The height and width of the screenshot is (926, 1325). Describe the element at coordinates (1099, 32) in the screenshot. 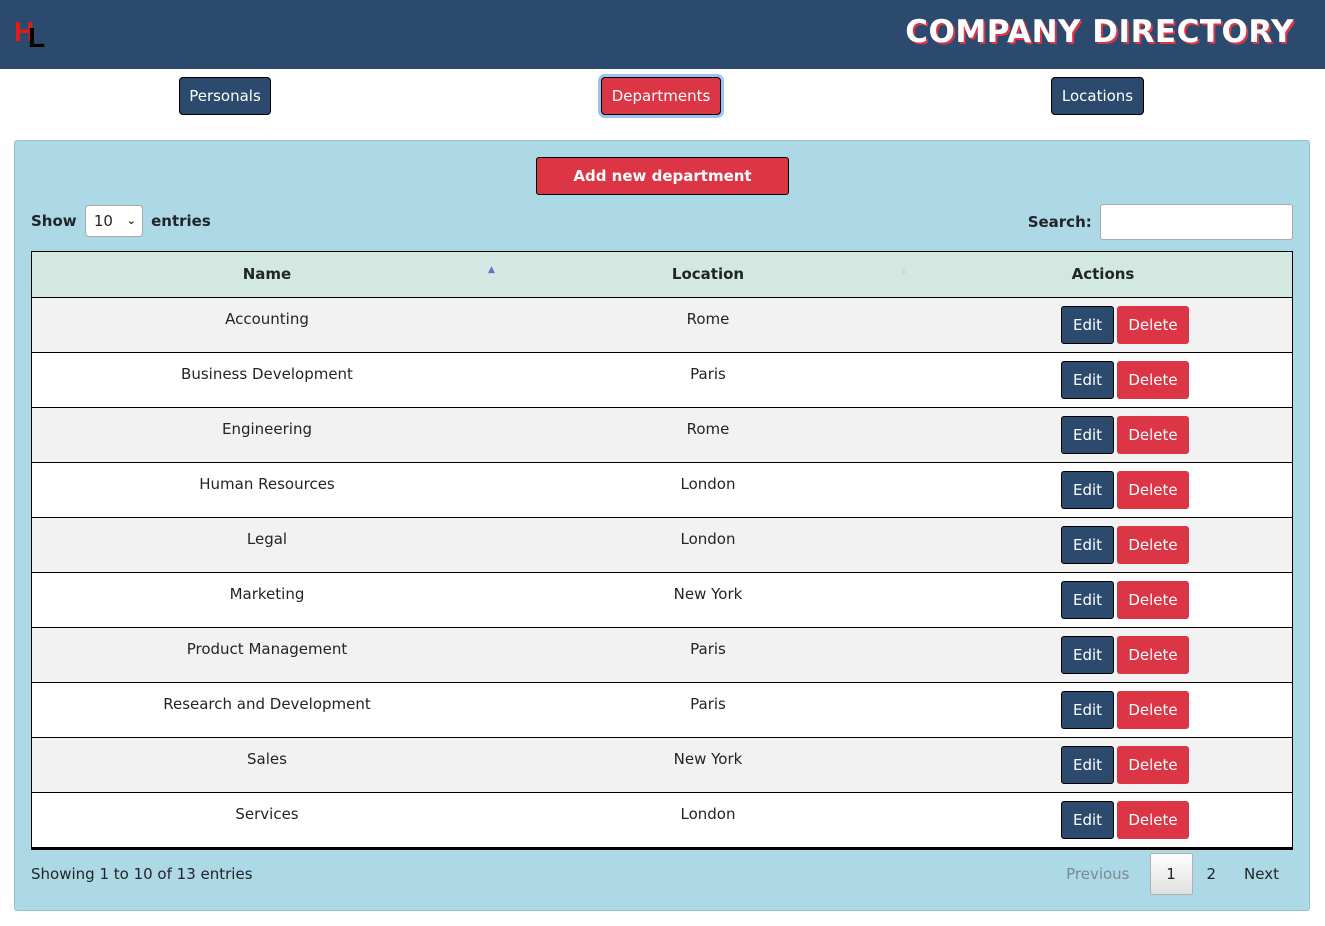

I see `page-title: COMPANY DIRECTORY` at that location.